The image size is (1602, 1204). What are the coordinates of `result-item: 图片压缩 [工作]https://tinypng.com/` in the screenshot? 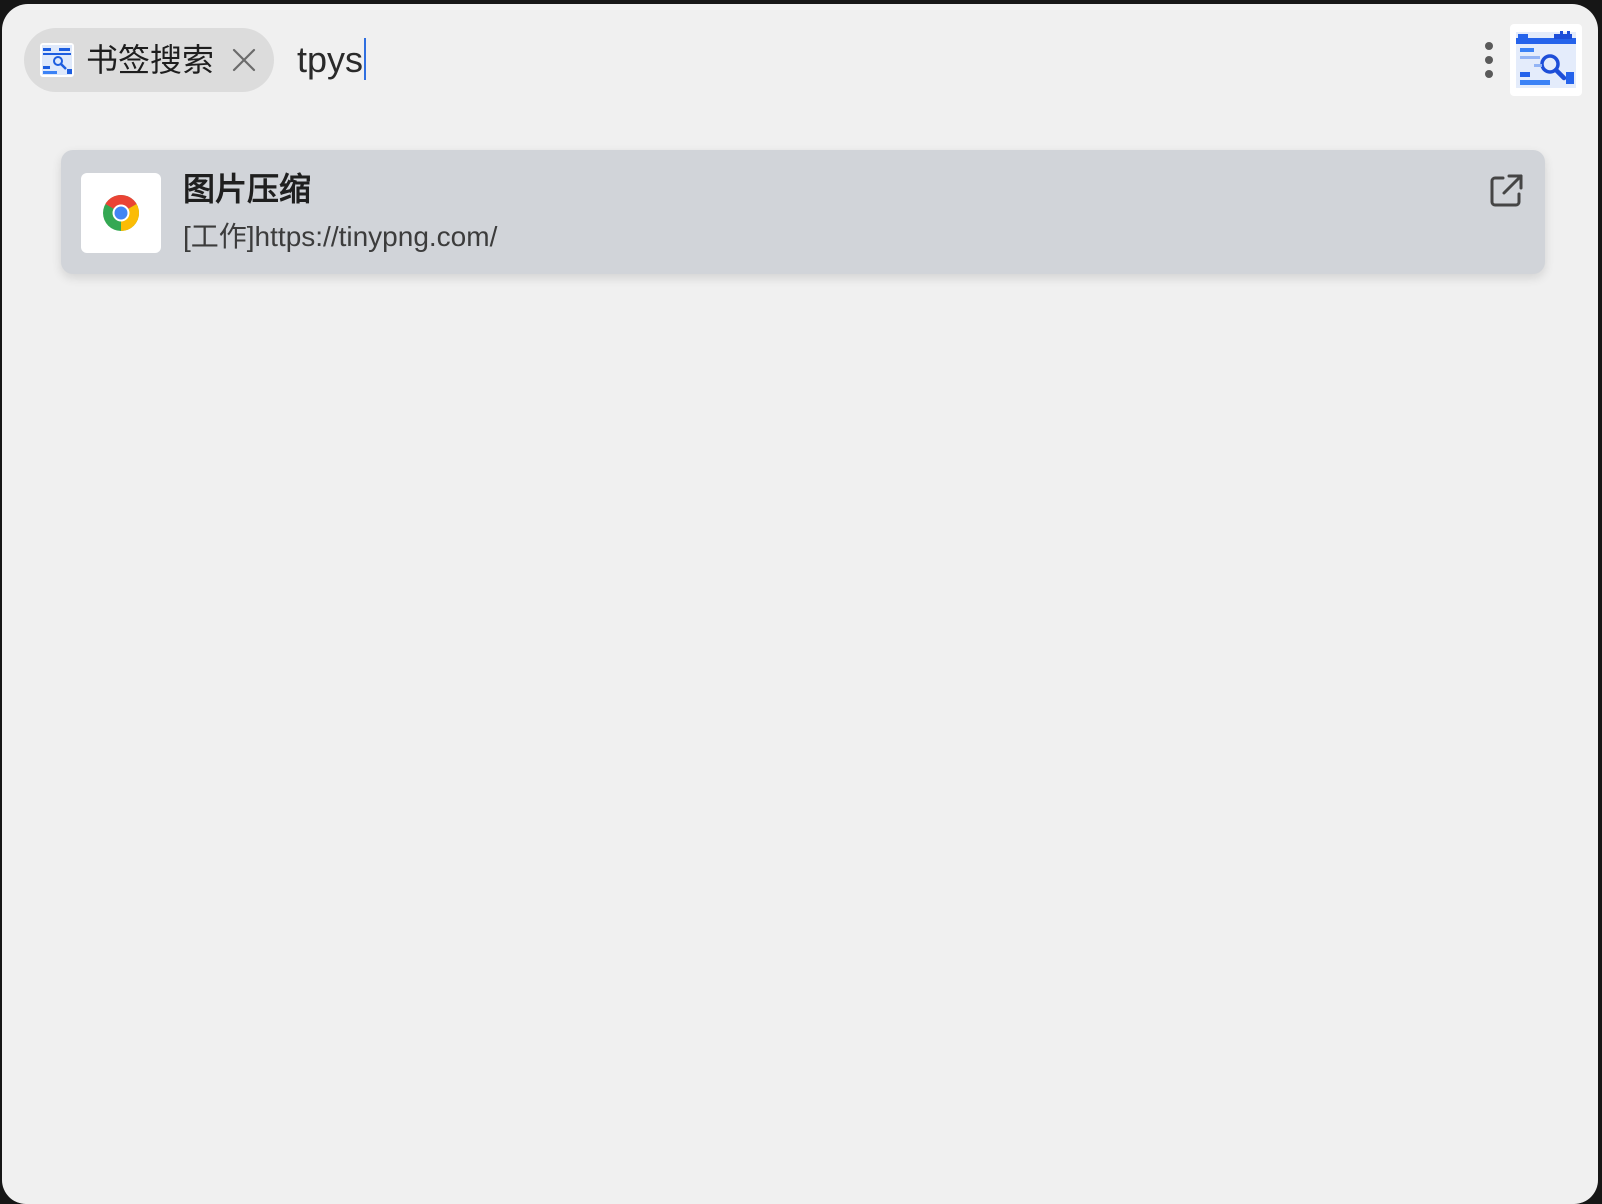 It's located at (803, 212).